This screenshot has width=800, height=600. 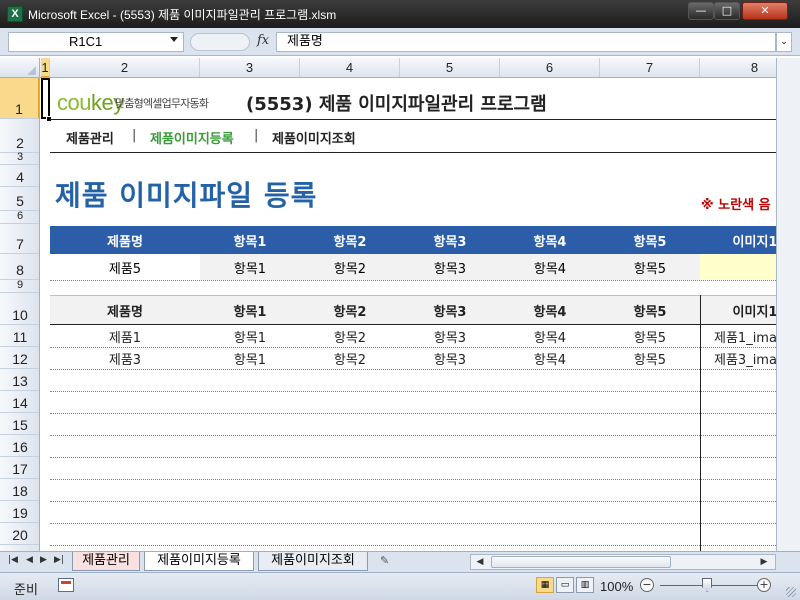 I want to click on nav-product-management: 제품관리, so click(x=90, y=137).